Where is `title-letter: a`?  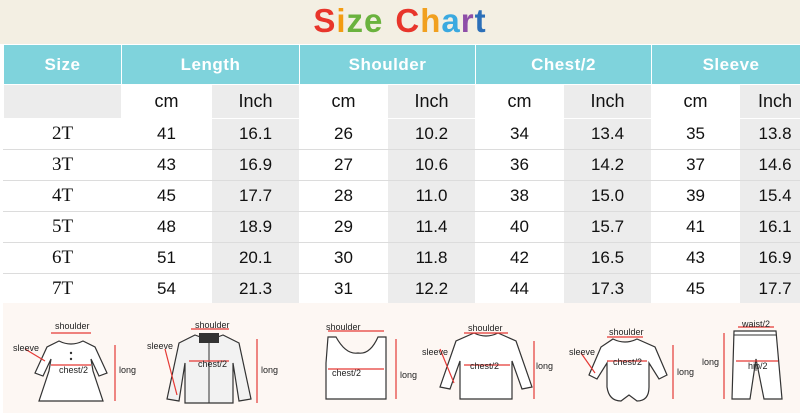
title-letter: a is located at coordinates (451, 20).